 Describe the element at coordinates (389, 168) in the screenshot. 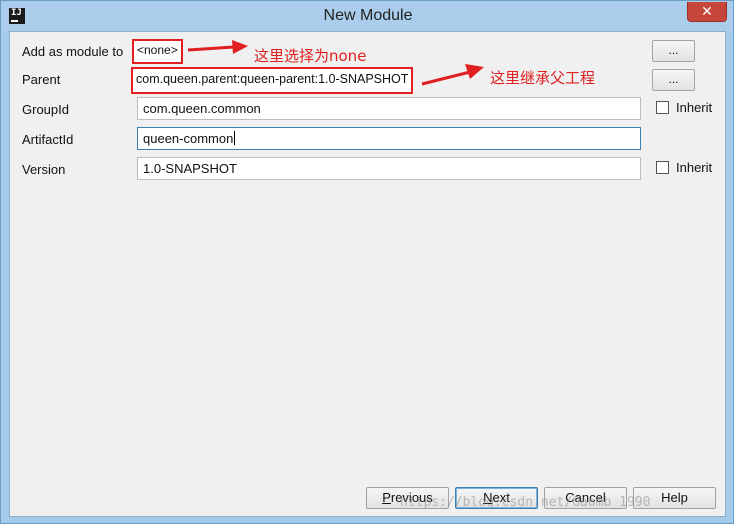

I see `version-input: 1.0-SNAPSHOT` at that location.